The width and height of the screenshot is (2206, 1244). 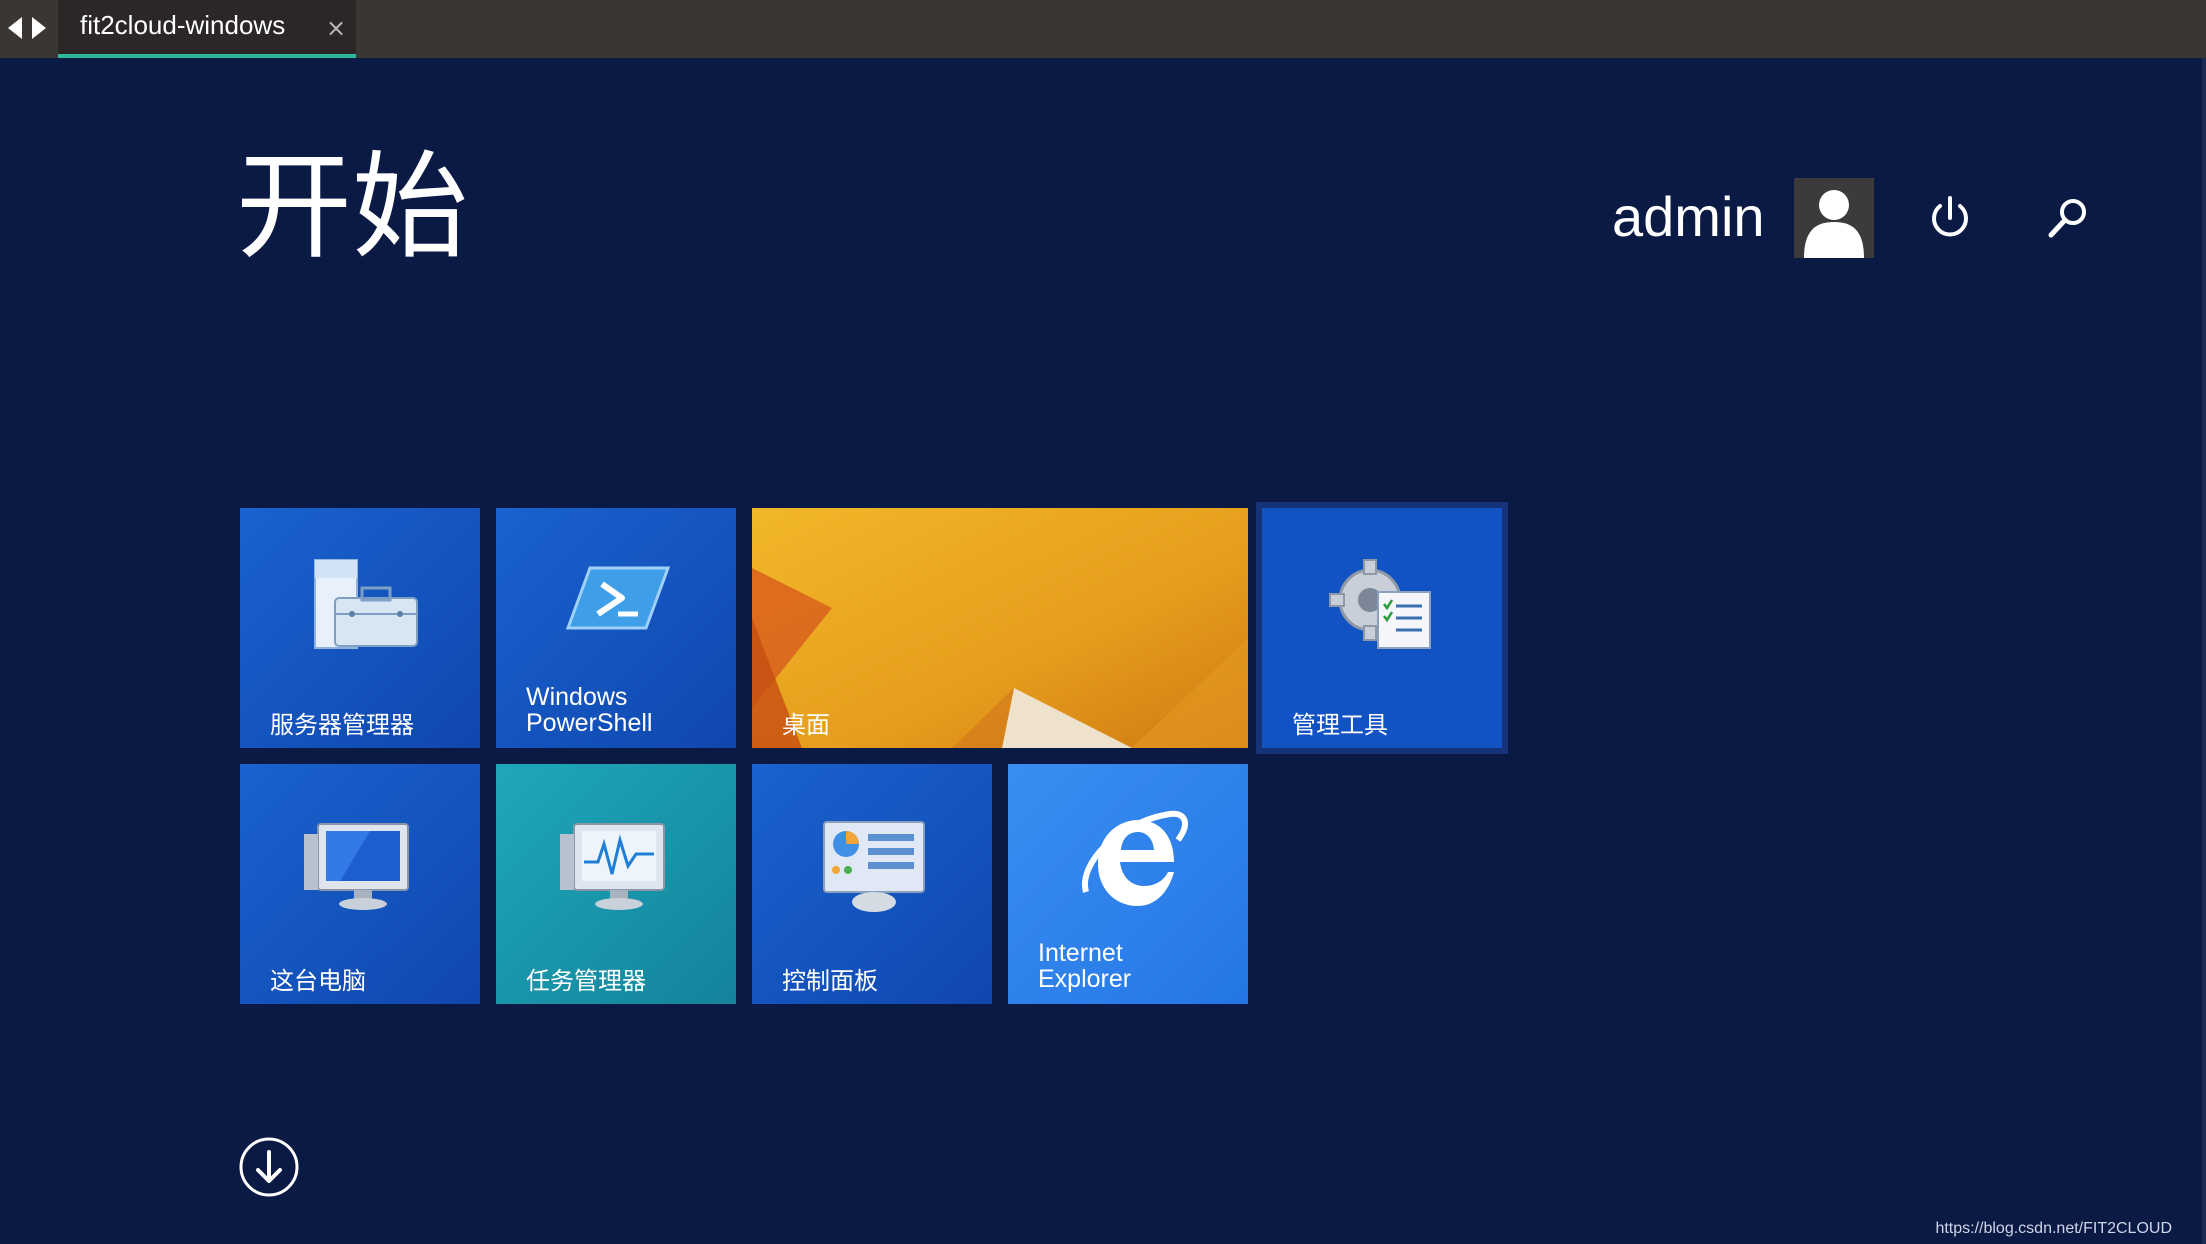 I want to click on search-button, so click(x=2068, y=218).